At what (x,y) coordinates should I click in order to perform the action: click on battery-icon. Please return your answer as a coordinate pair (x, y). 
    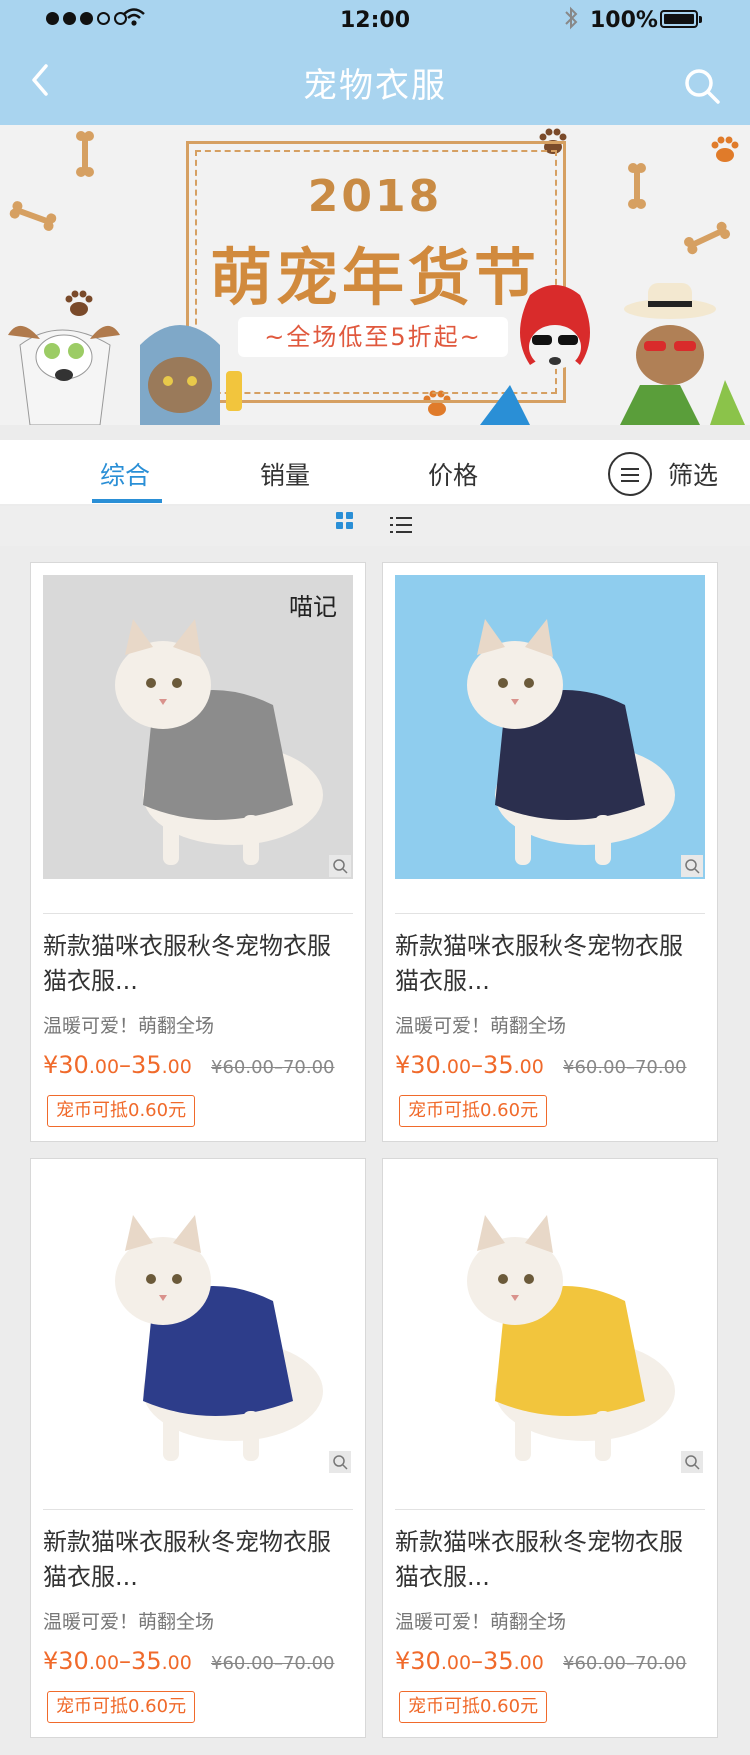
    Looking at the image, I should click on (681, 19).